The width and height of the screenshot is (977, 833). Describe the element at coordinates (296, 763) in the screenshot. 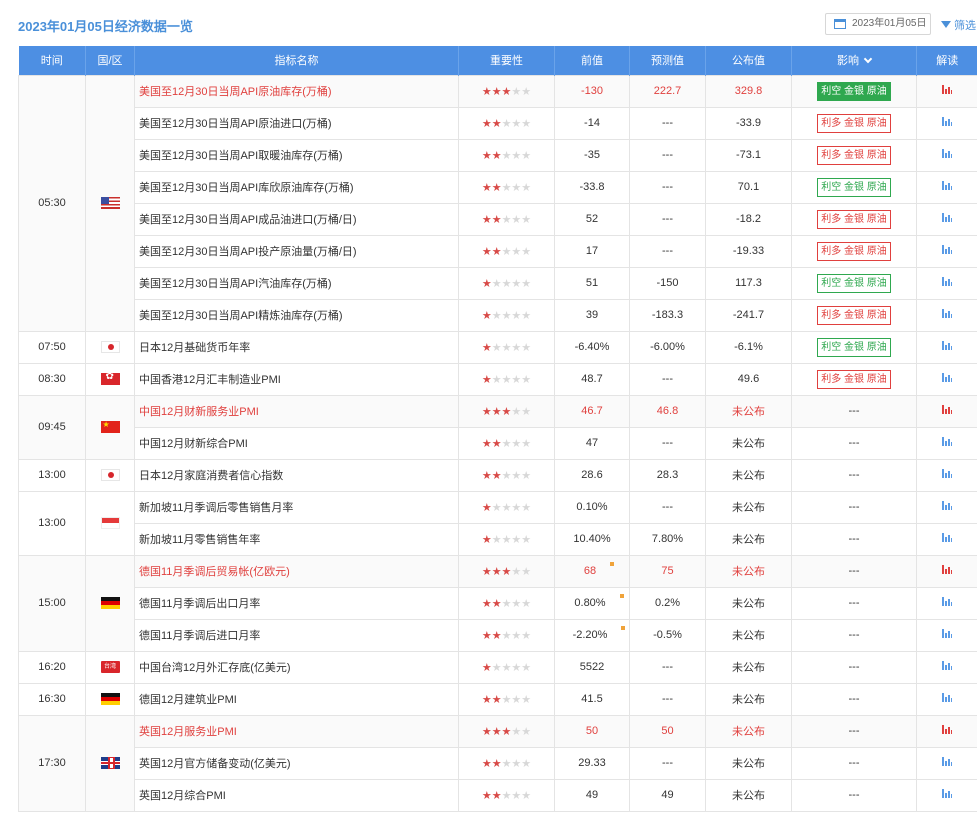

I see `indicator-name: 英国12月官方储备变动(亿美元)` at that location.